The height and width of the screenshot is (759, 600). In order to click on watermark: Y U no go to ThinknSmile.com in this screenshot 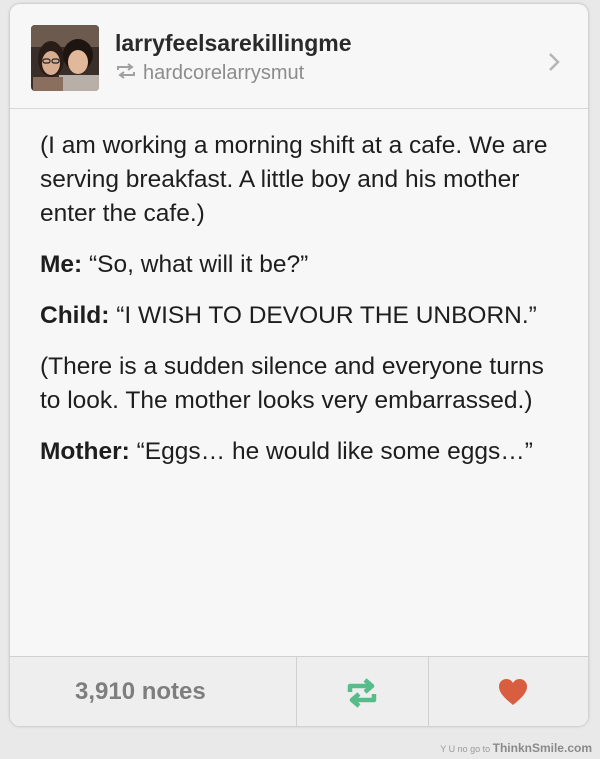, I will do `click(516, 748)`.